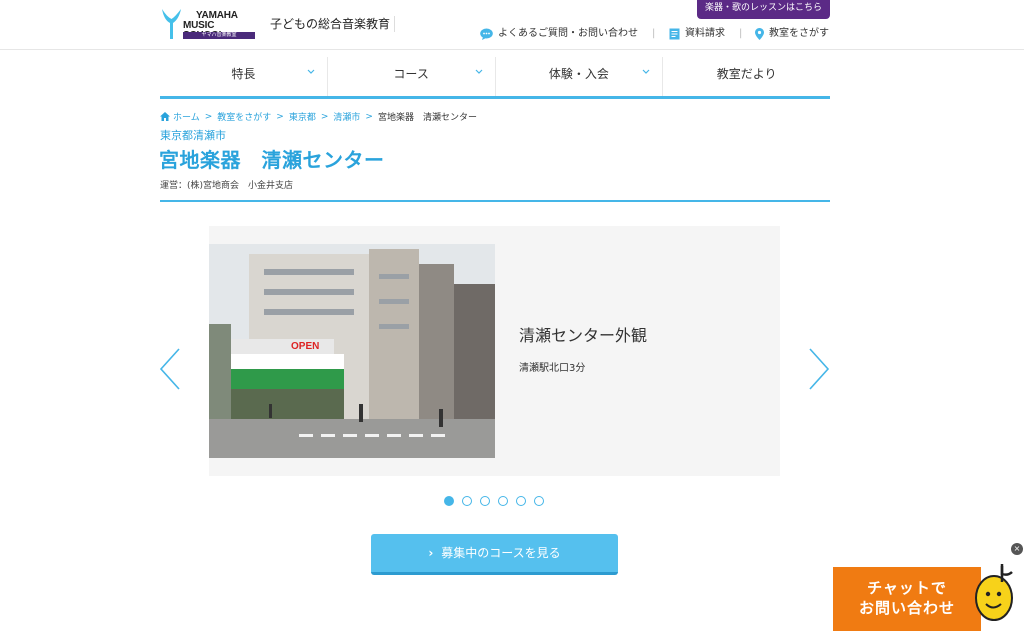  What do you see at coordinates (759, 34) in the screenshot?
I see `map-pin-icon` at bounding box center [759, 34].